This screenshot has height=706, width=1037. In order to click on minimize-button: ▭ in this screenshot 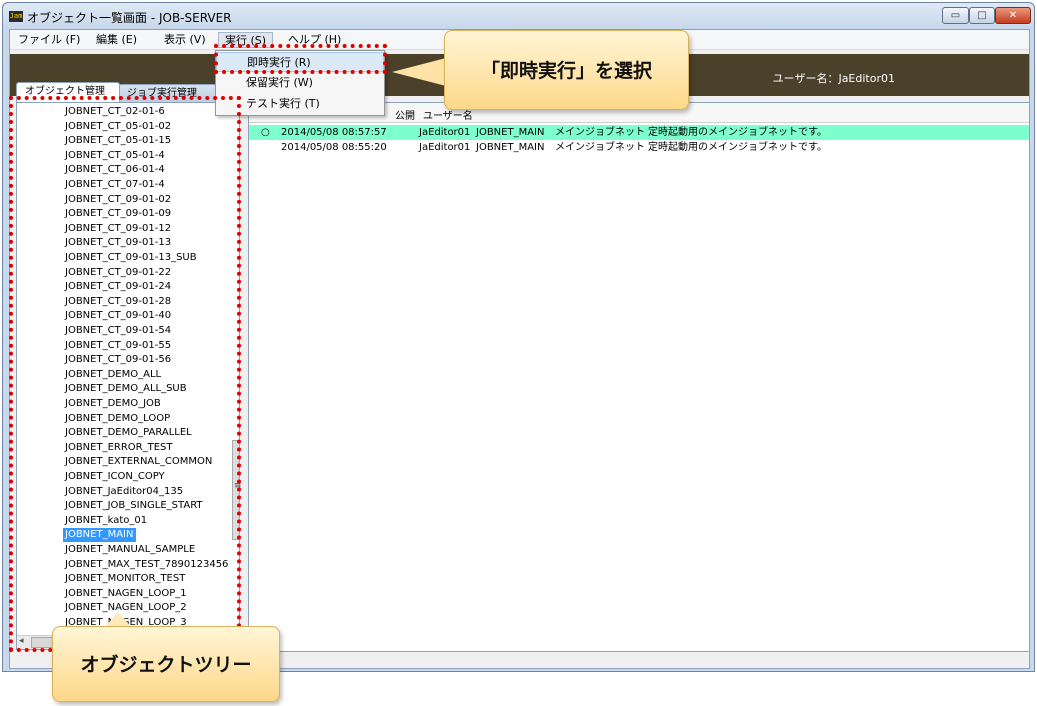, I will do `click(955, 15)`.